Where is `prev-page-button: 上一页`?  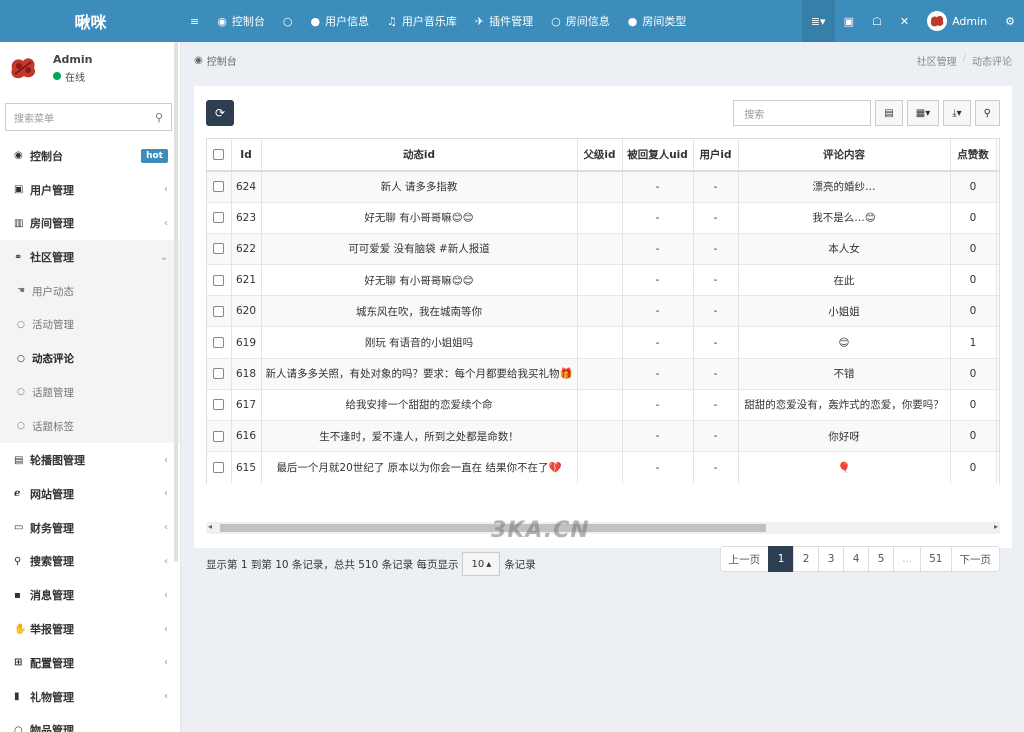
prev-page-button: 上一页 is located at coordinates (744, 559).